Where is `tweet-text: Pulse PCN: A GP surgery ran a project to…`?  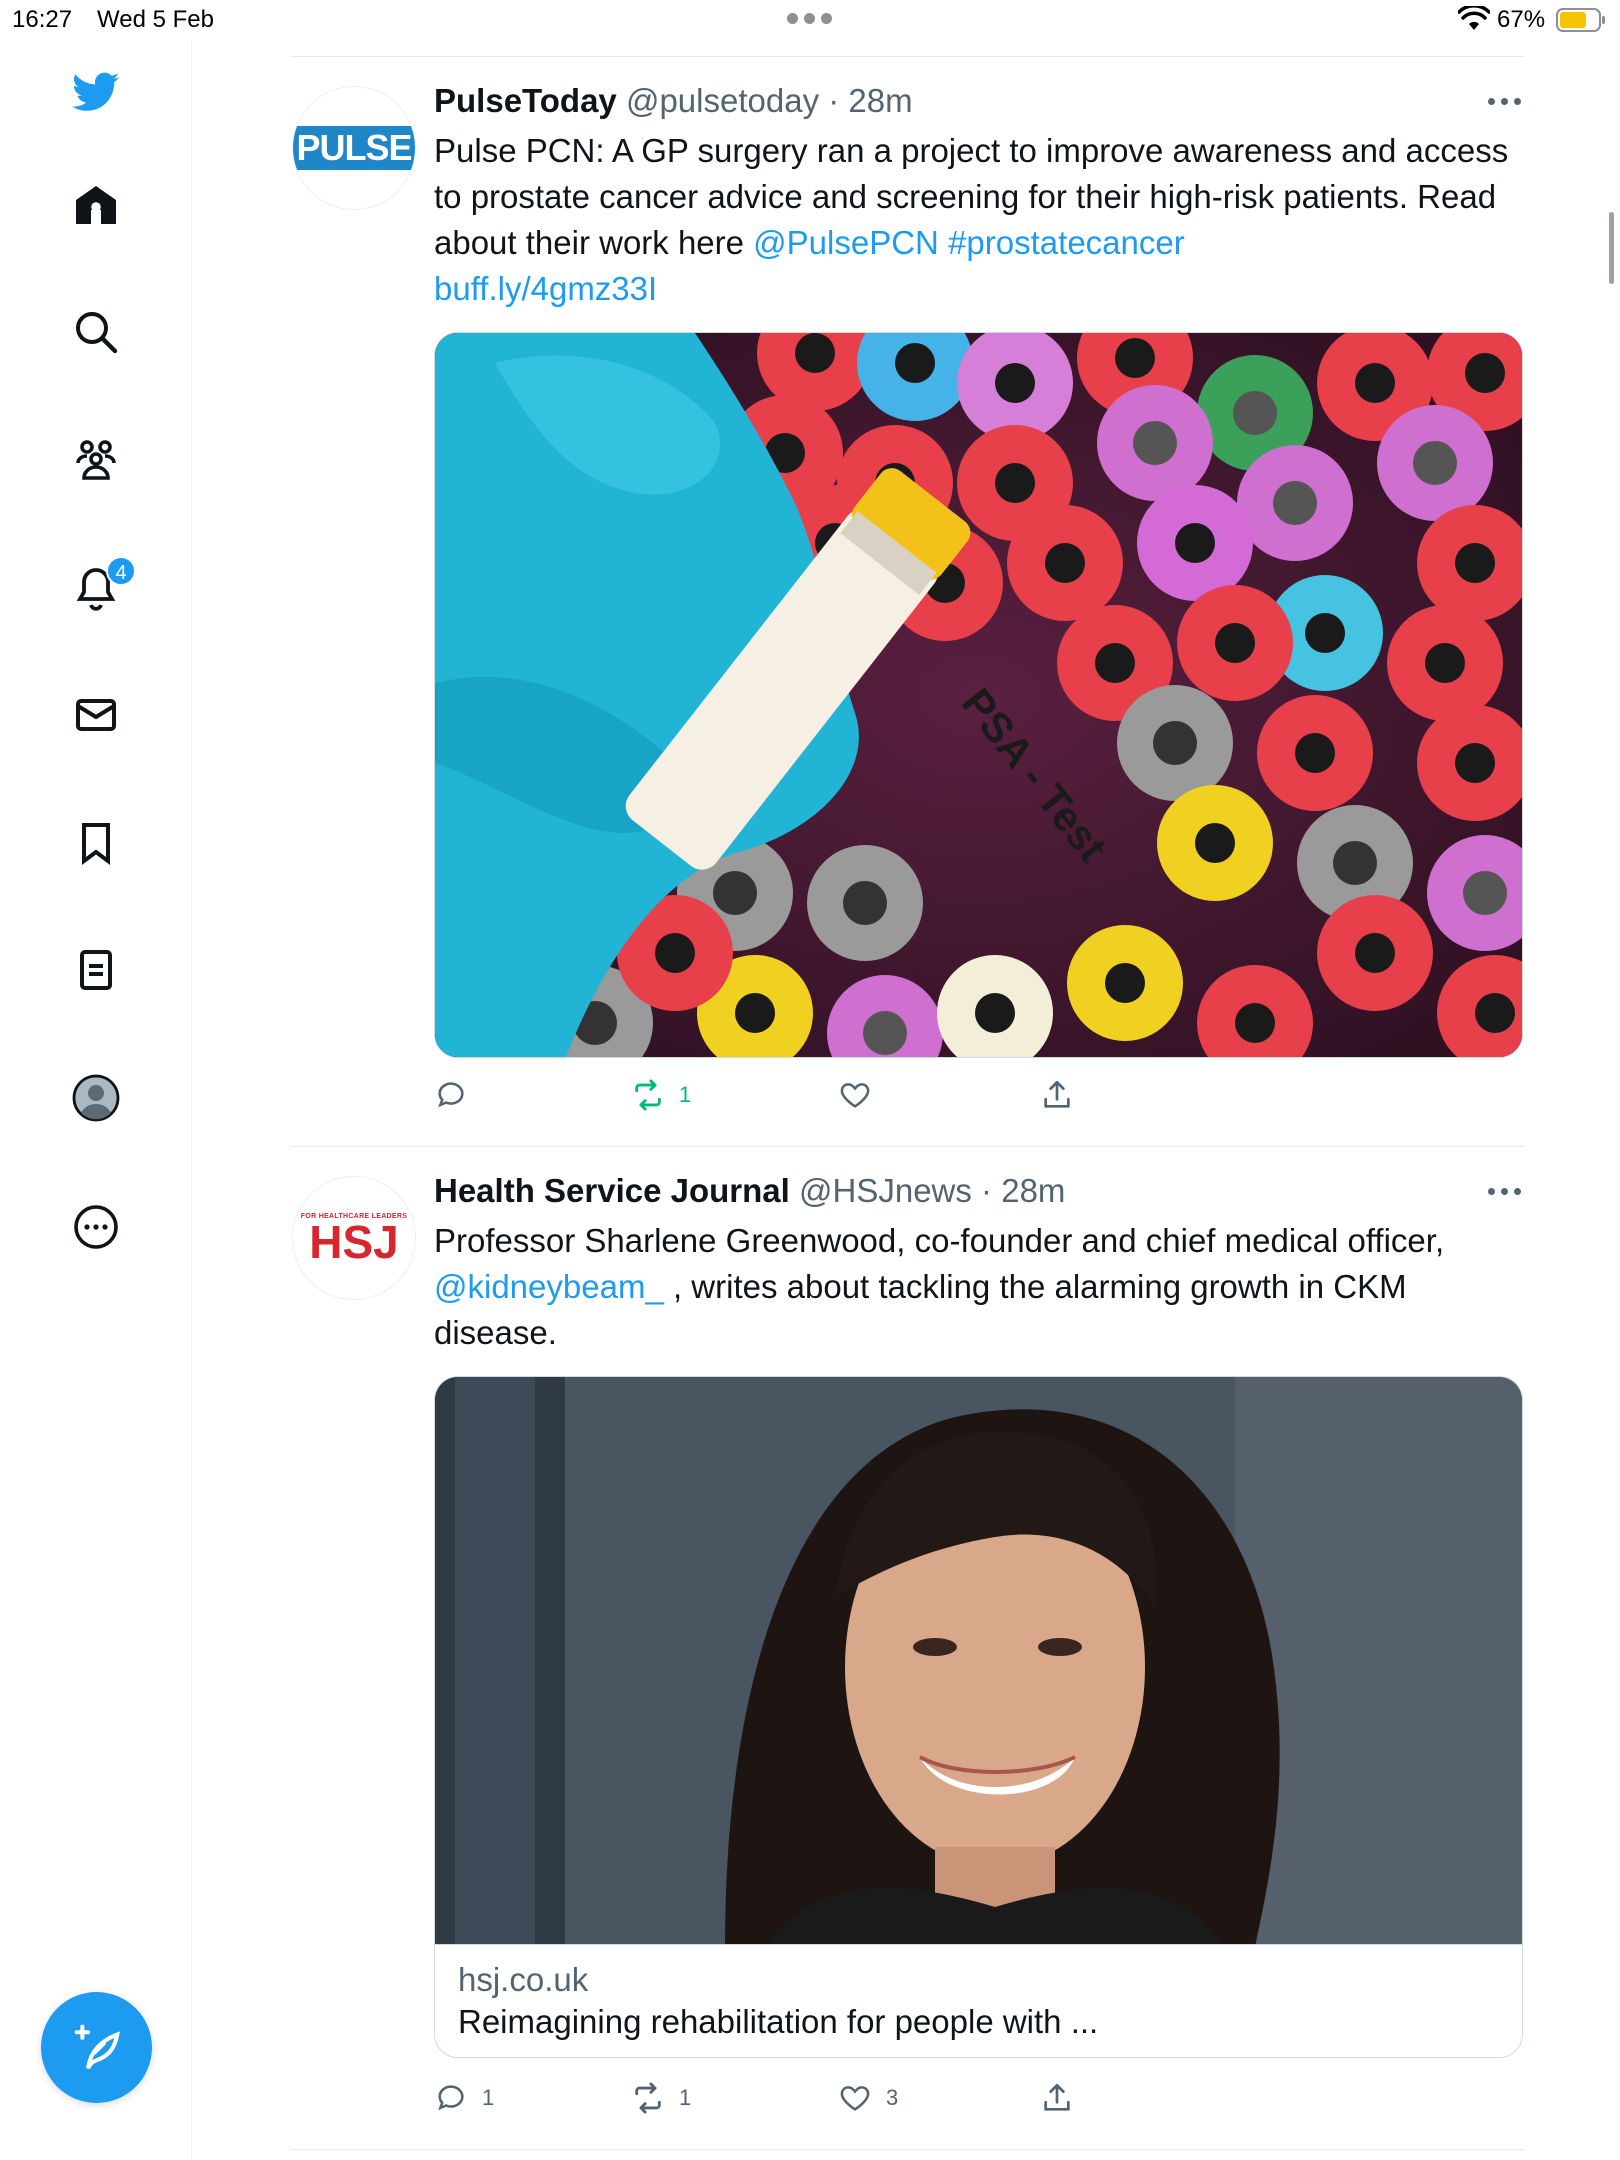 tweet-text: Pulse PCN: A GP surgery ran a project to… is located at coordinates (971, 219).